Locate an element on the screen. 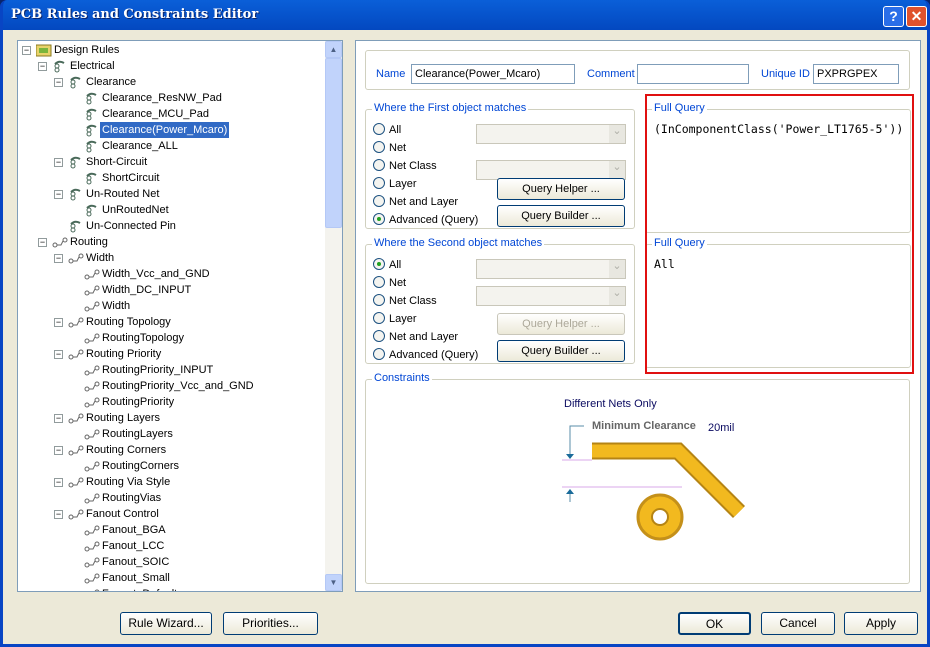 This screenshot has height=647, width=930. second-radio-option: Net and Layer is located at coordinates (415, 337).